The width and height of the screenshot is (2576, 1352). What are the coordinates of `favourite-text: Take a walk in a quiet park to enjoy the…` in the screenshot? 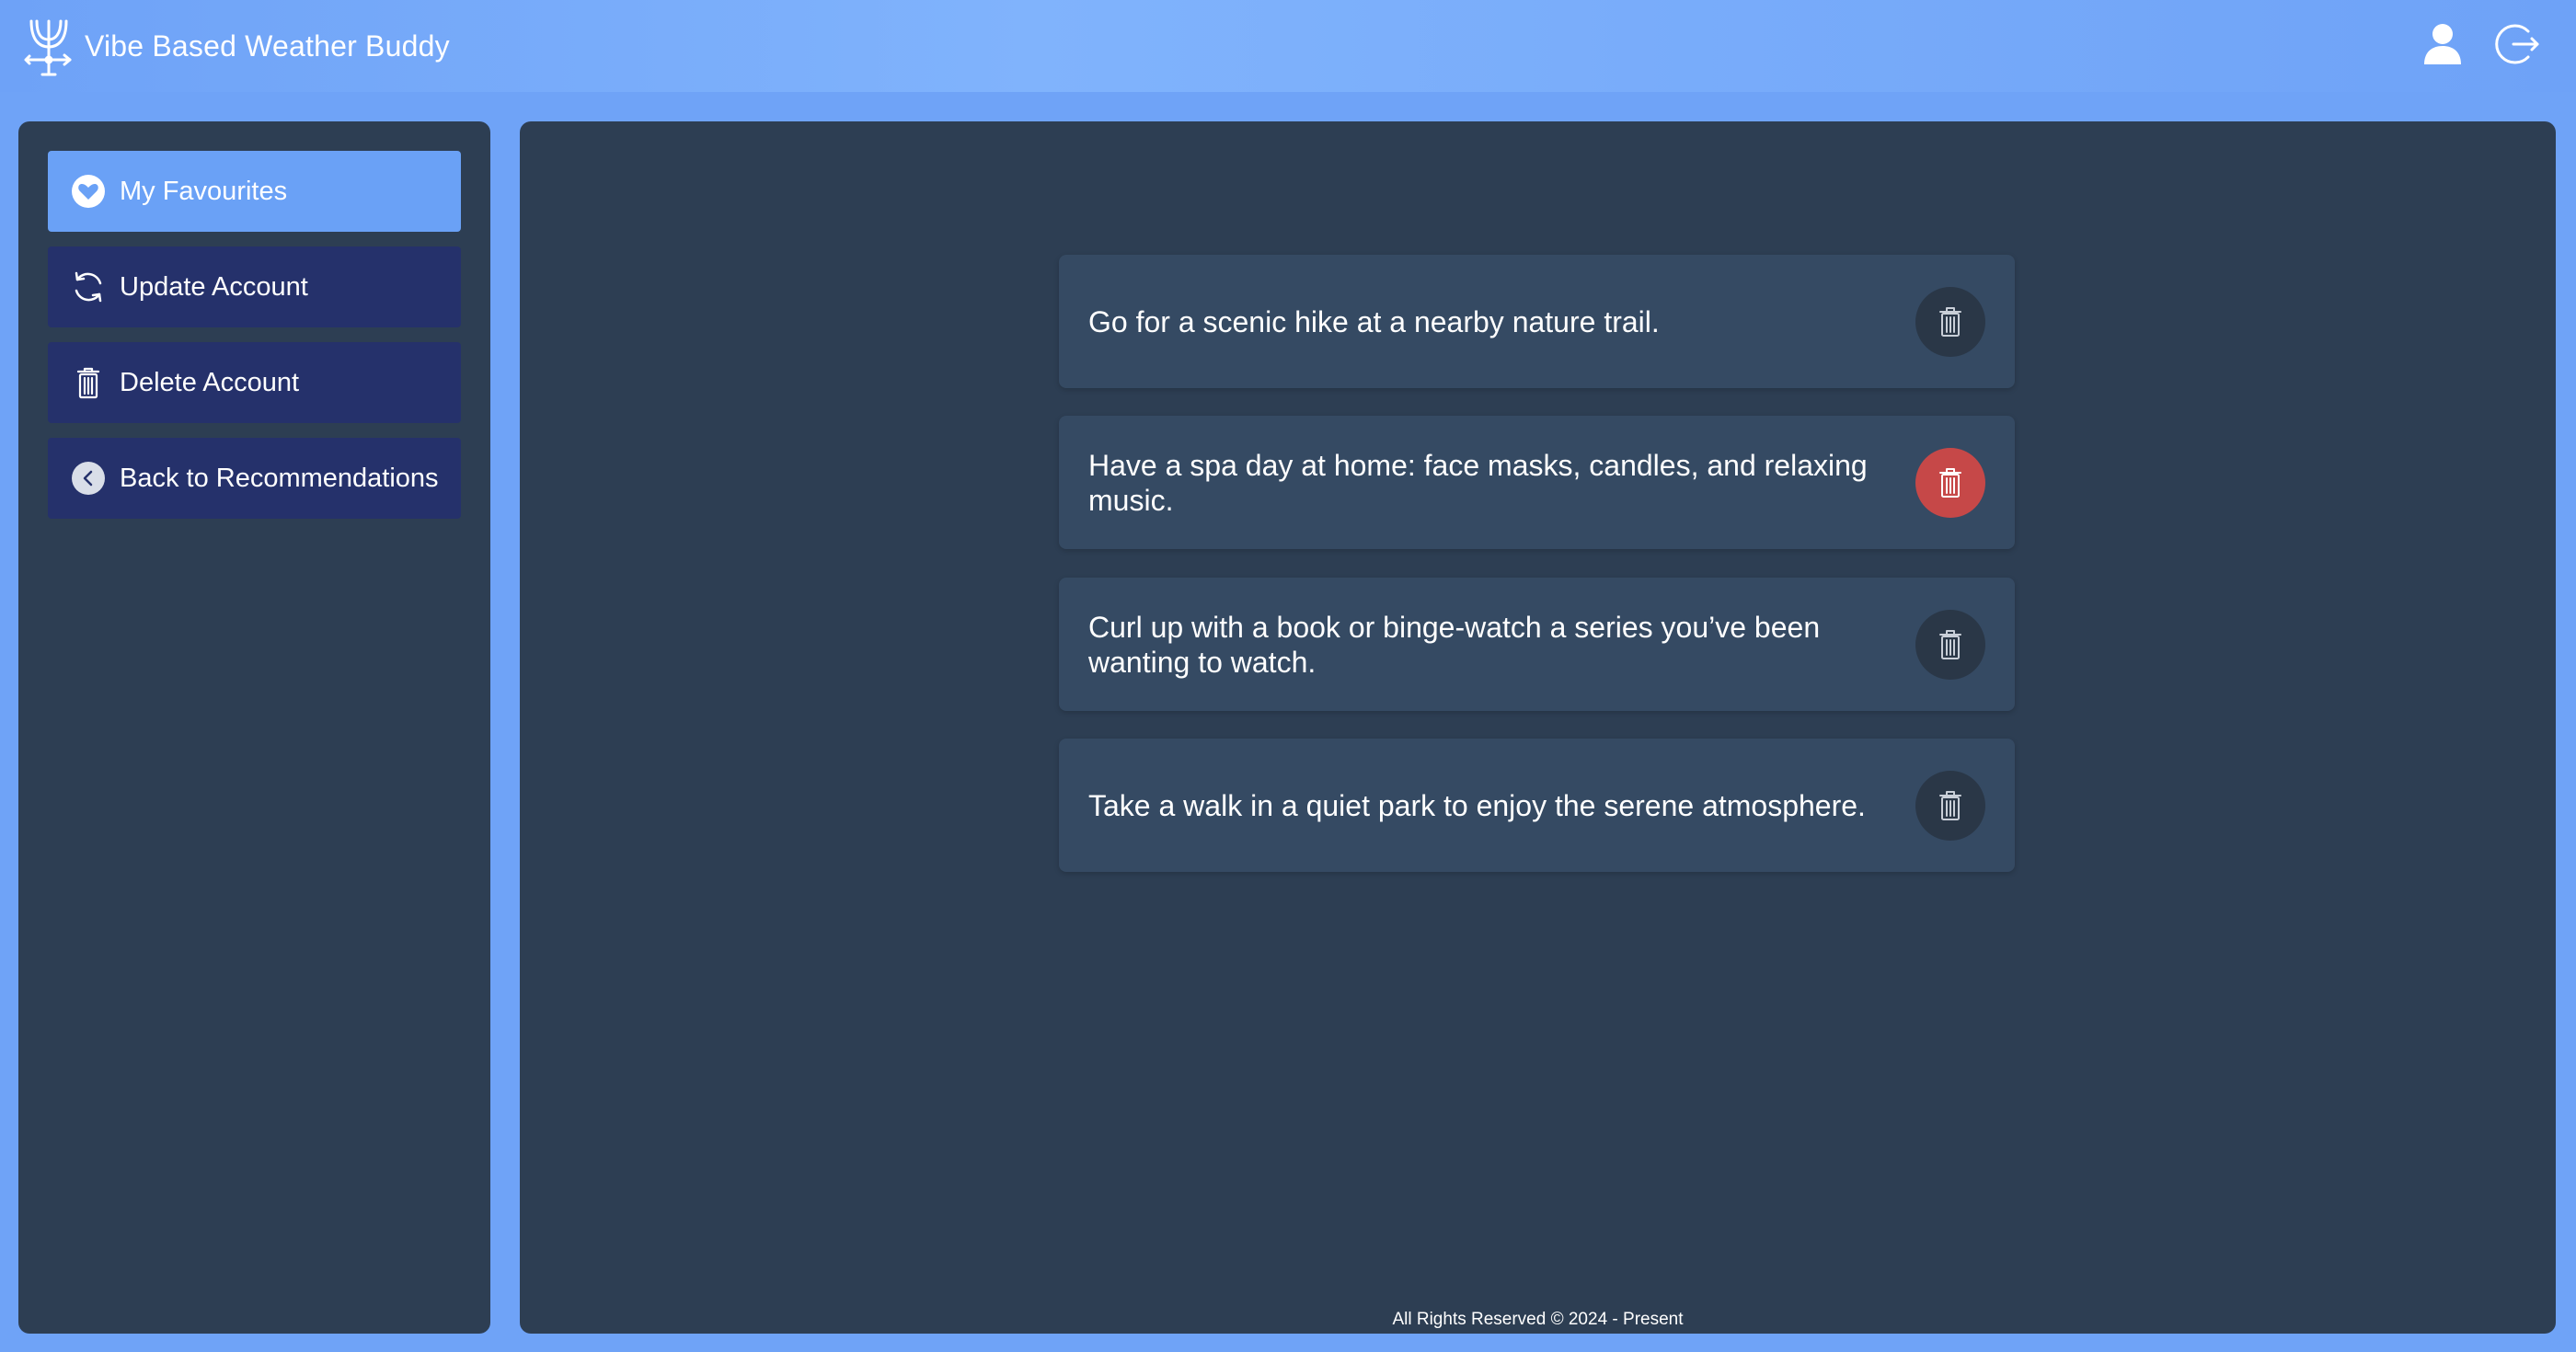 It's located at (1477, 805).